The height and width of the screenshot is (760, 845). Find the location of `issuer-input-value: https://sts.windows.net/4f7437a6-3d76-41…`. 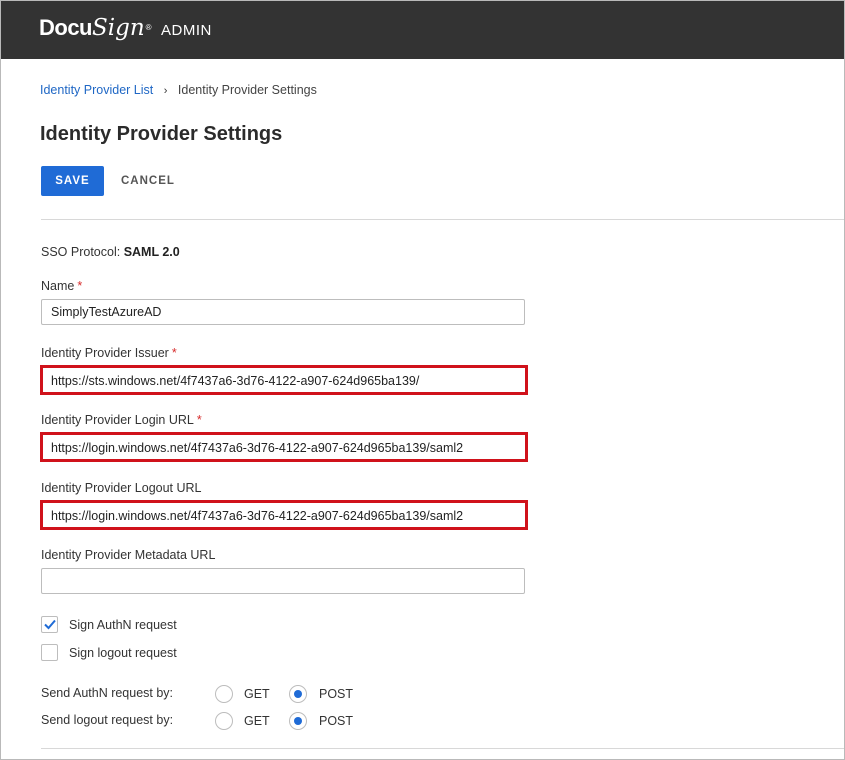

issuer-input-value: https://sts.windows.net/4f7437a6-3d76-41… is located at coordinates (235, 381).